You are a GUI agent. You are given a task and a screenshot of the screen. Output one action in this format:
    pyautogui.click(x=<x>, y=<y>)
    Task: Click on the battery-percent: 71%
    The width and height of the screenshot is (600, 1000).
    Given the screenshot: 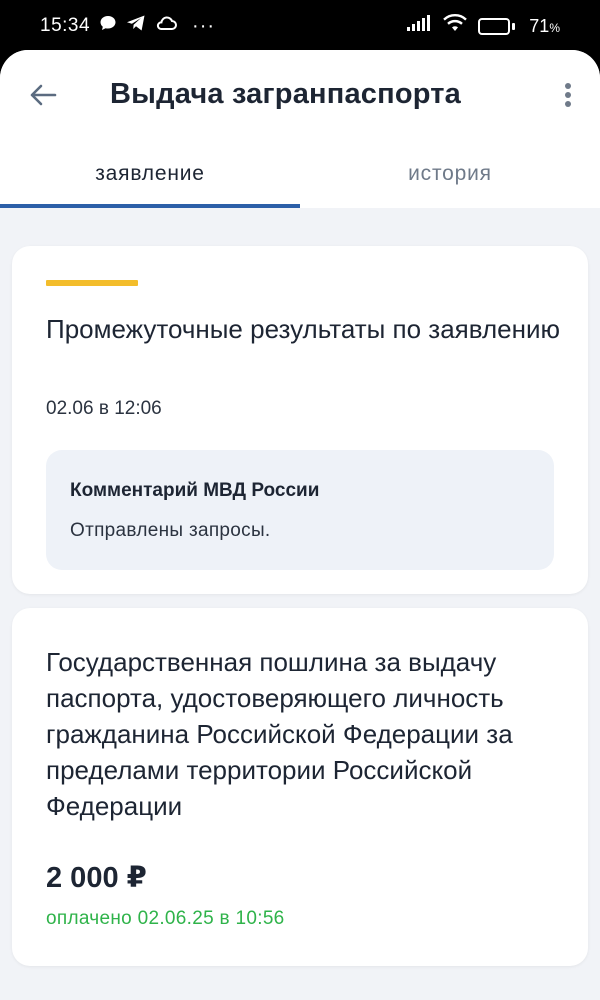 What is the action you would take?
    pyautogui.click(x=544, y=25)
    